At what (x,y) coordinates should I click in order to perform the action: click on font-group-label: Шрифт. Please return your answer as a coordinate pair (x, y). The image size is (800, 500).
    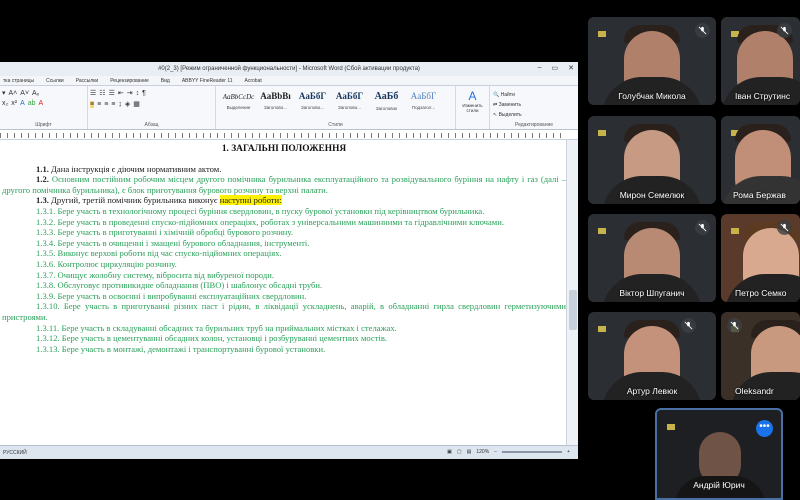
    Looking at the image, I should click on (43, 125).